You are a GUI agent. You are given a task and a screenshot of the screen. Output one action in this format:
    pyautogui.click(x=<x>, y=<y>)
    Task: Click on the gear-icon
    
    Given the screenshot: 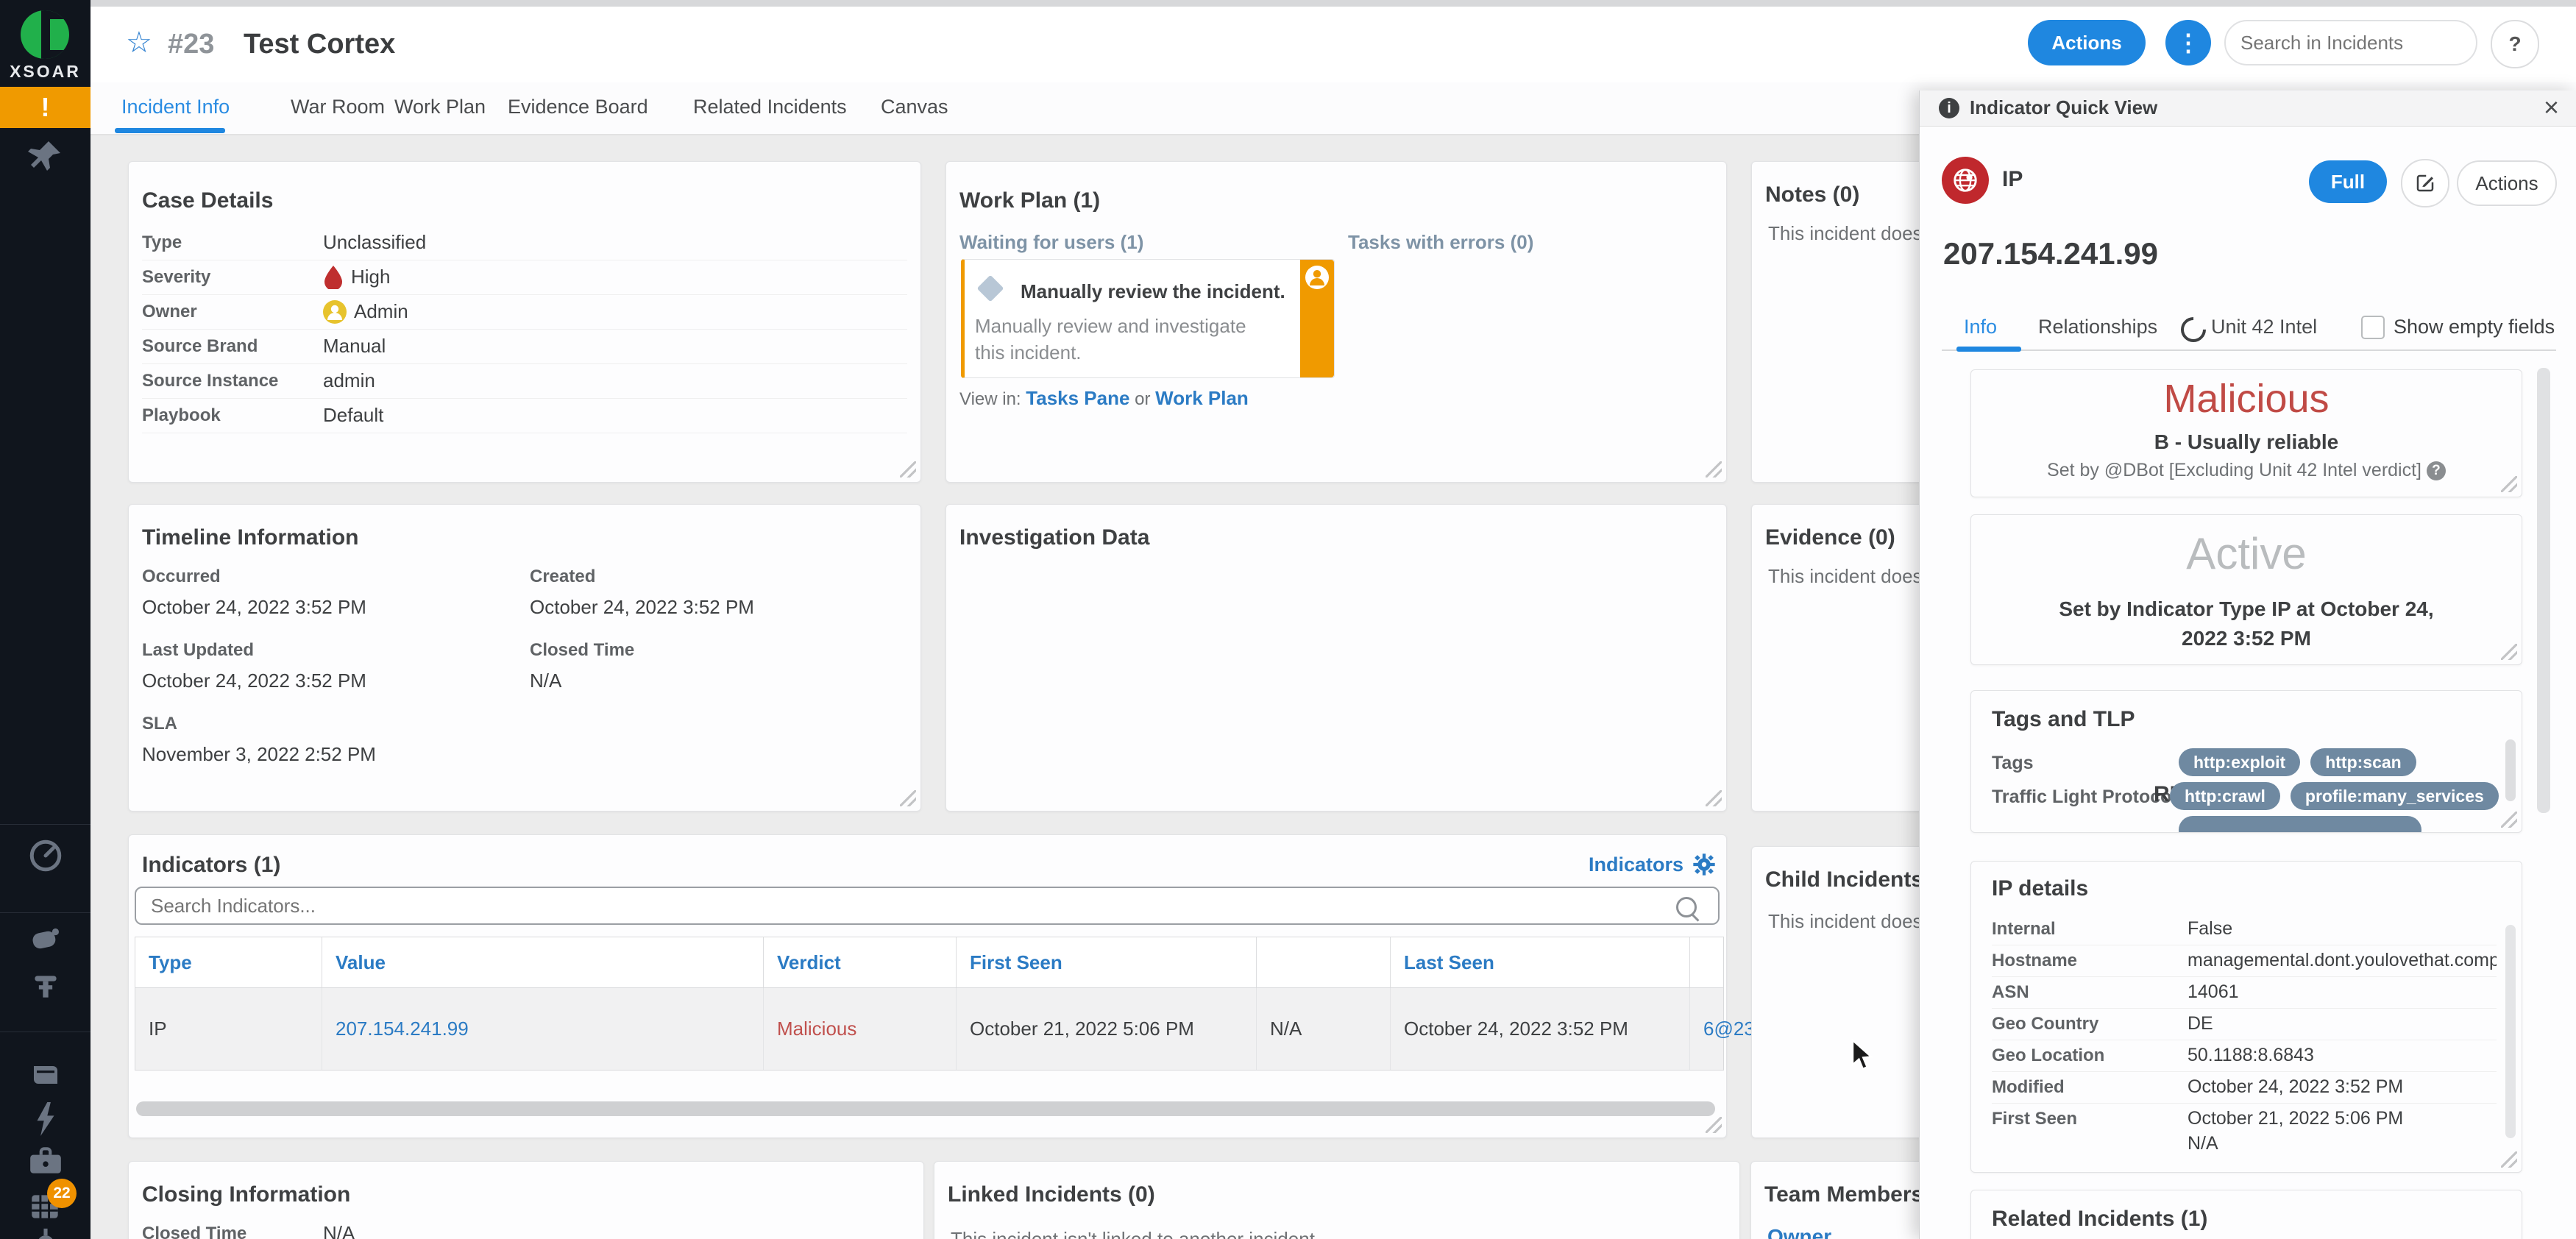 What is the action you would take?
    pyautogui.click(x=45, y=1233)
    